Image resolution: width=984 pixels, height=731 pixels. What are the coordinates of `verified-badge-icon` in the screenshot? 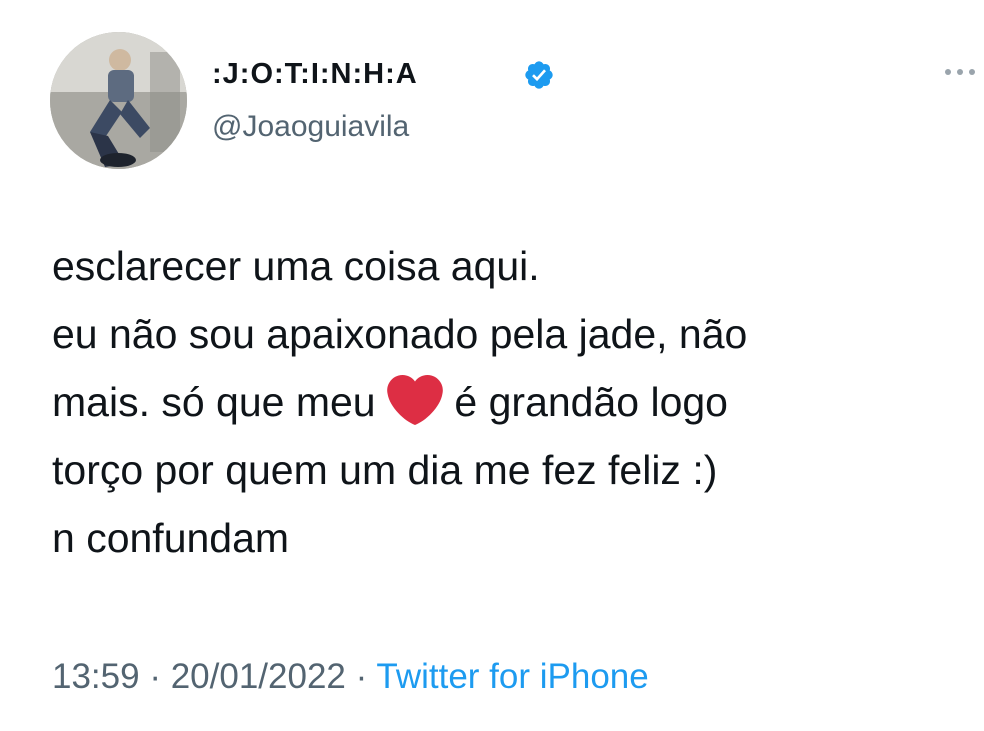 It's located at (539, 75).